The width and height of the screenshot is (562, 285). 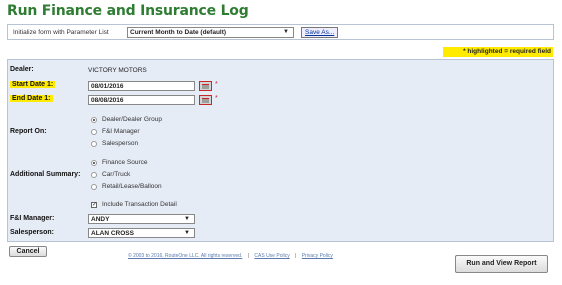 I want to click on report-on-option-fi-manager: F&I Manager, so click(x=115, y=131).